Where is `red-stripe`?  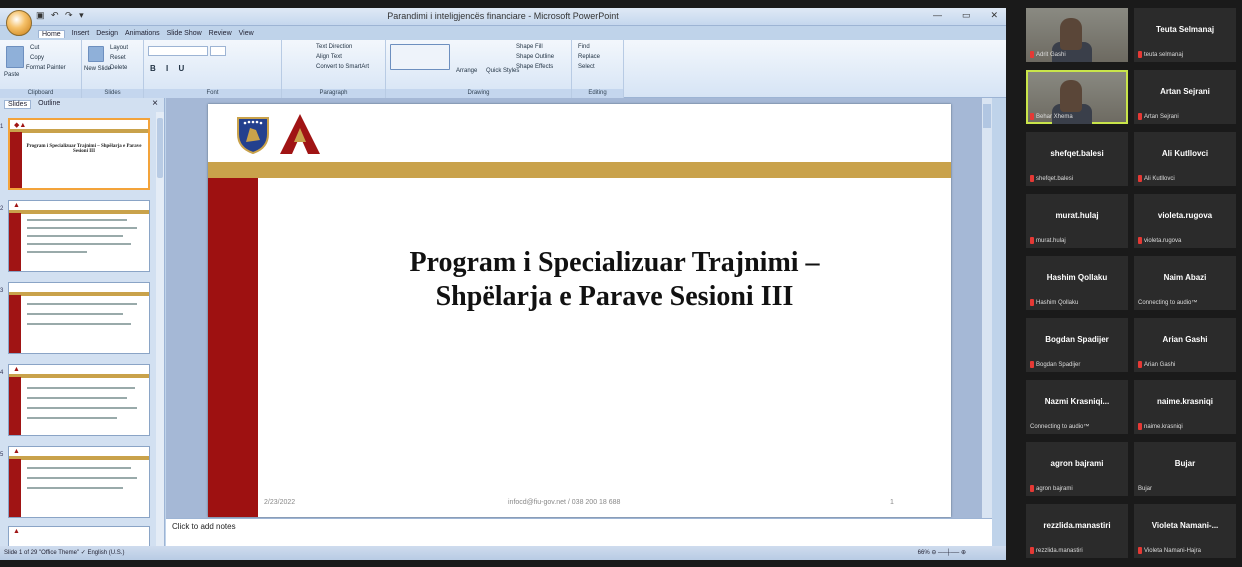
red-stripe is located at coordinates (15, 324).